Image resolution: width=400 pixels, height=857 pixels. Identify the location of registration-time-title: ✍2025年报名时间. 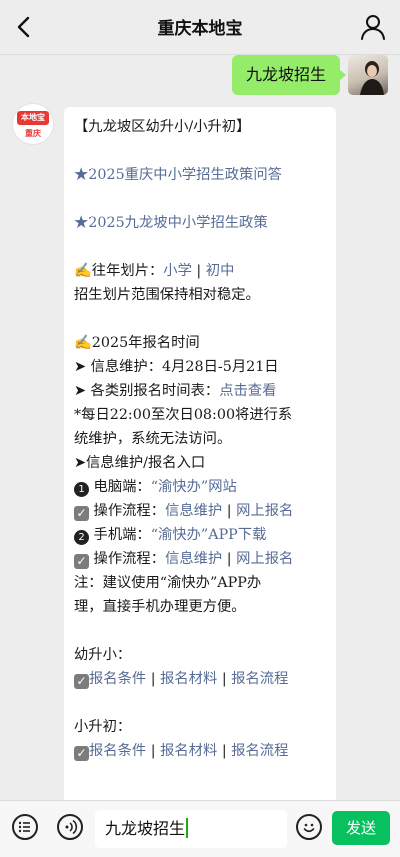
(137, 343).